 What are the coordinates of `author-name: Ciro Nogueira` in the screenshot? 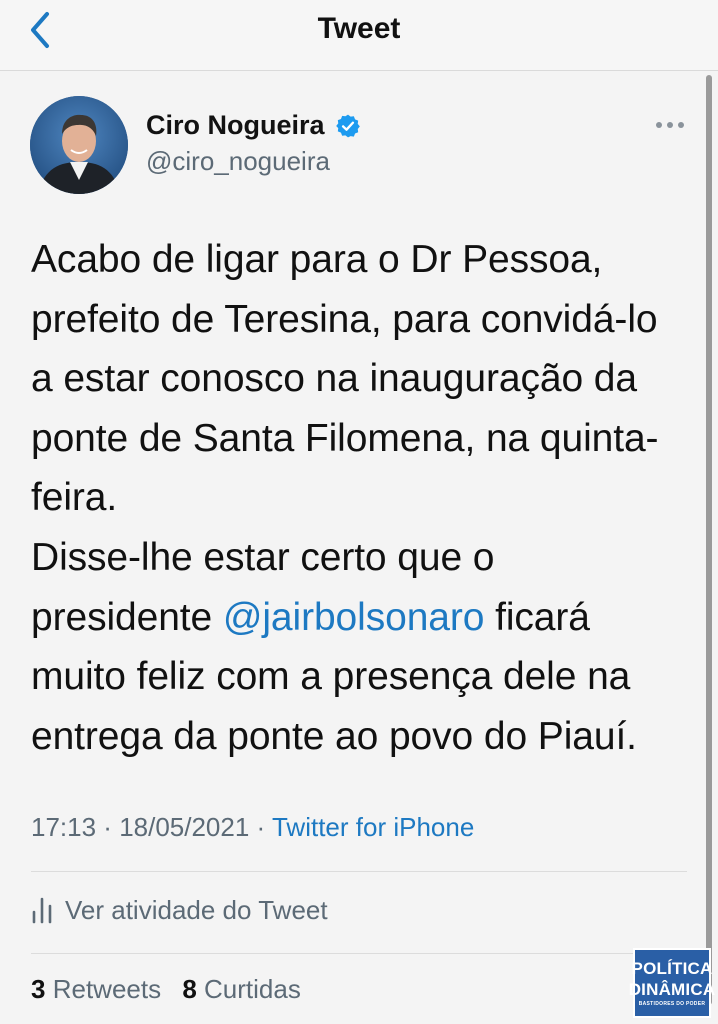 It's located at (253, 125).